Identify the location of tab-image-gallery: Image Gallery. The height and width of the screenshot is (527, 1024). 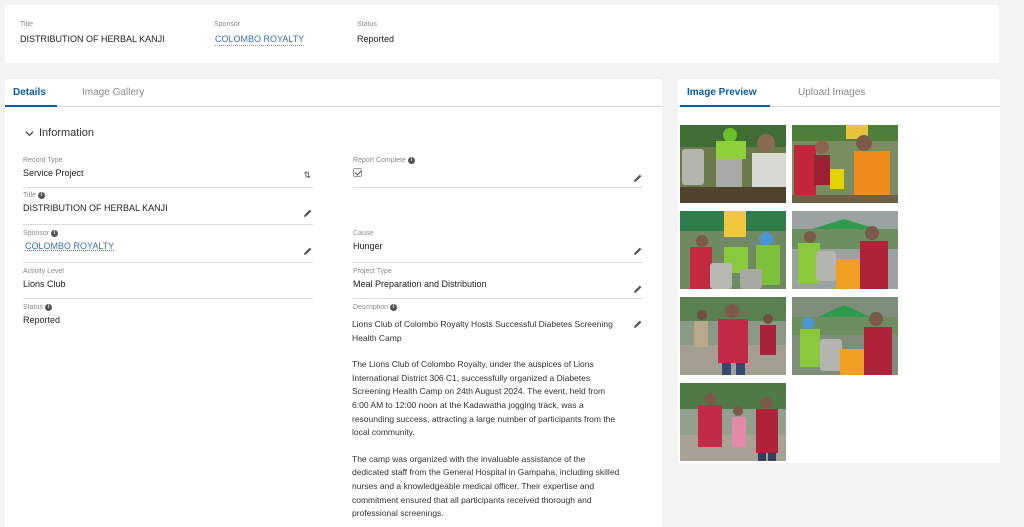
(113, 92).